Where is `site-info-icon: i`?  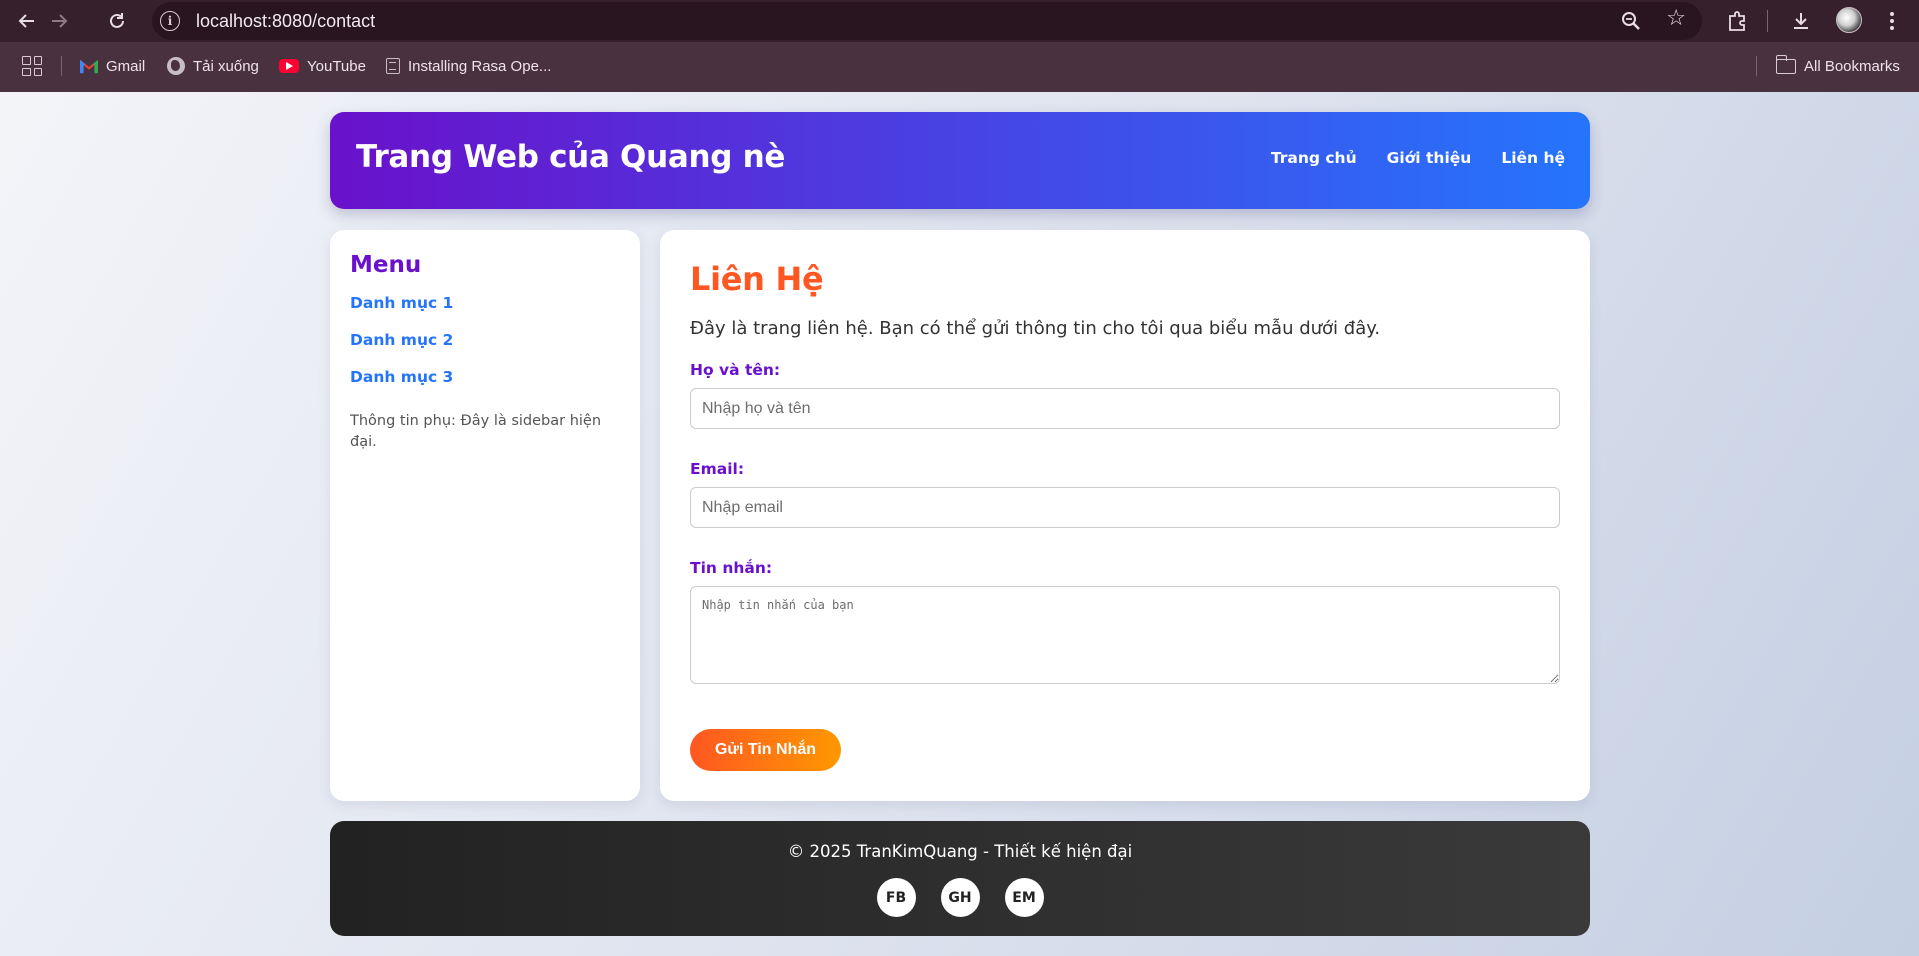
site-info-icon: i is located at coordinates (170, 21).